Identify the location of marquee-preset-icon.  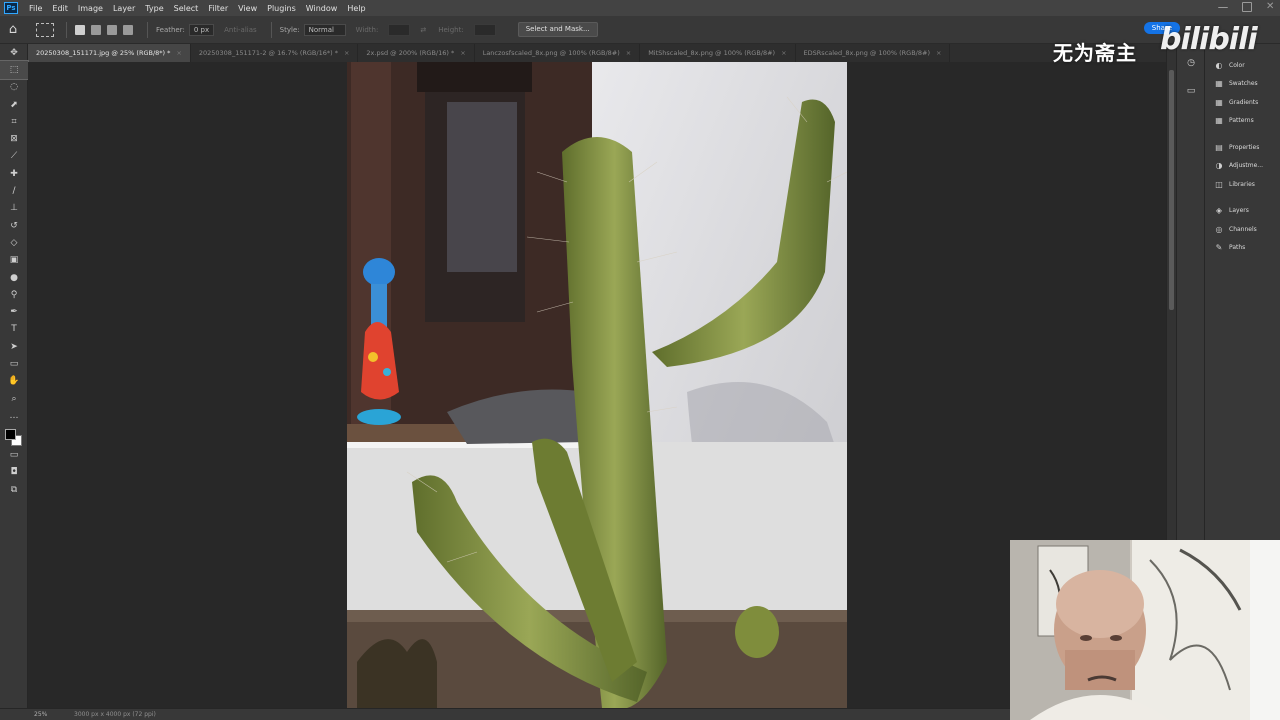
(45, 29).